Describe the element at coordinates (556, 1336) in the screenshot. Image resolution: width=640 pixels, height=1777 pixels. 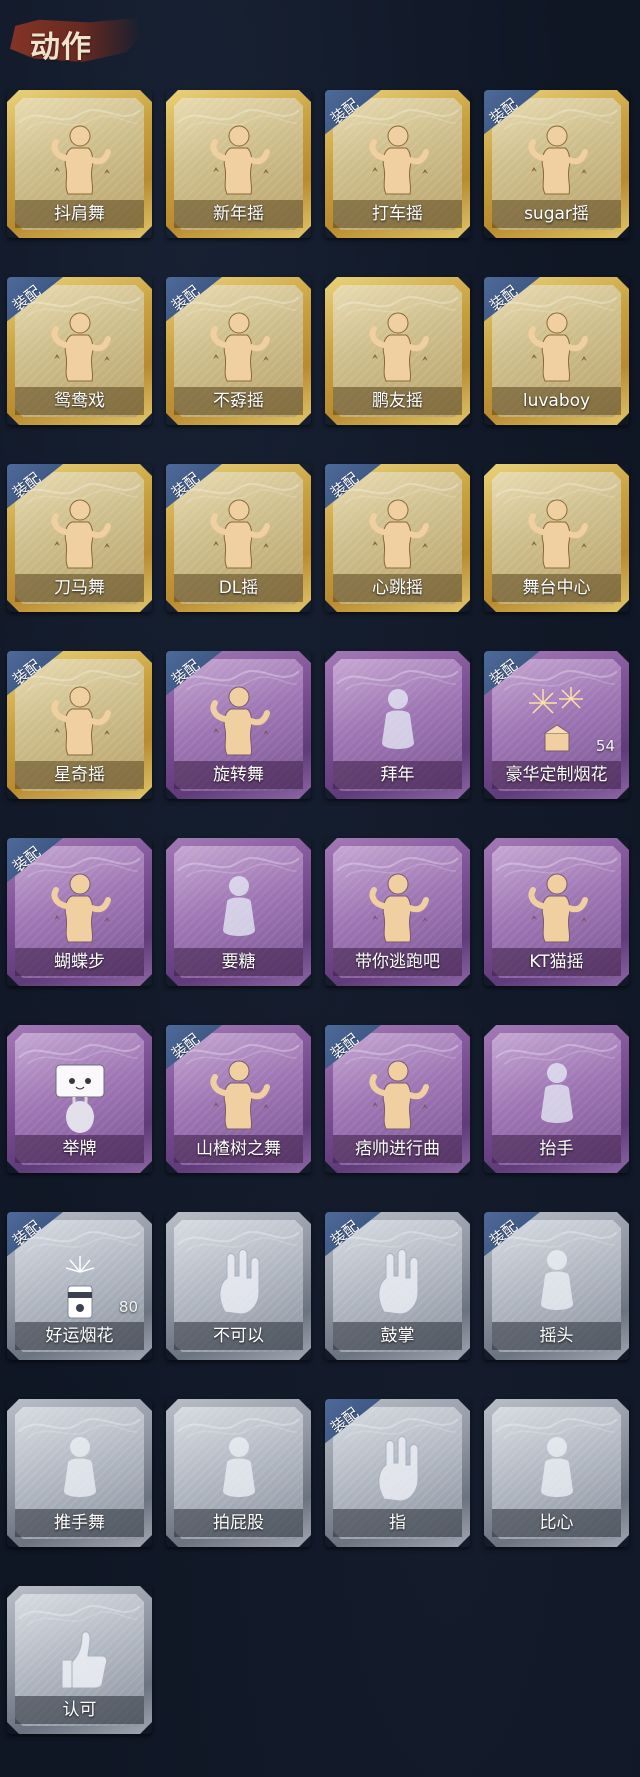
I see `card-label: 摇头` at that location.